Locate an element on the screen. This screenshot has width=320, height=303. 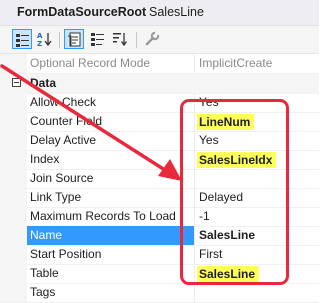
properties-toolbar: A Z is located at coordinates (159, 40).